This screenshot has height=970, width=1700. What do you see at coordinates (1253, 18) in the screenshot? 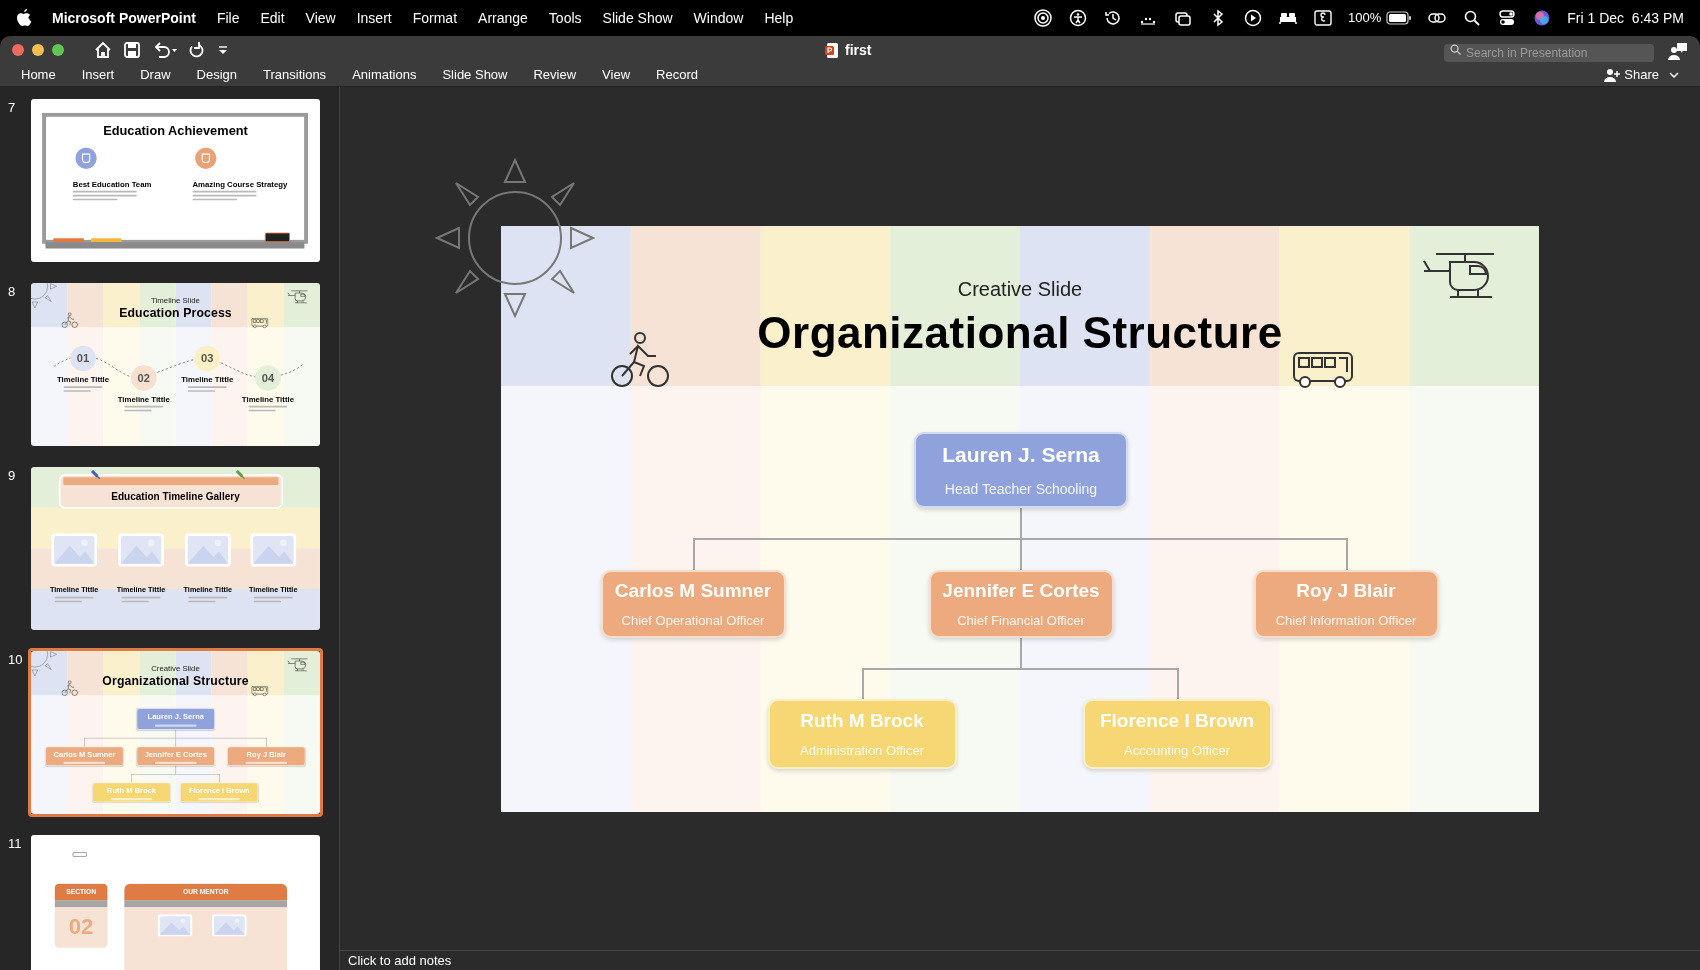
I see `play-icon` at bounding box center [1253, 18].